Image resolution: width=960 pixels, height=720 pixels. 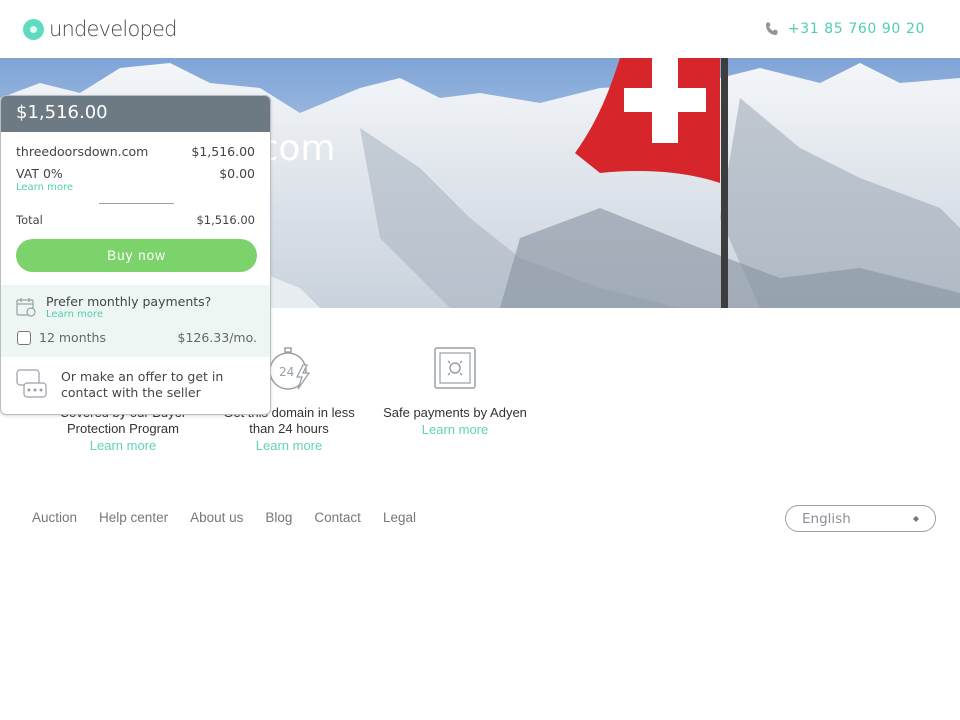 I want to click on total-label: Total, so click(x=29, y=220).